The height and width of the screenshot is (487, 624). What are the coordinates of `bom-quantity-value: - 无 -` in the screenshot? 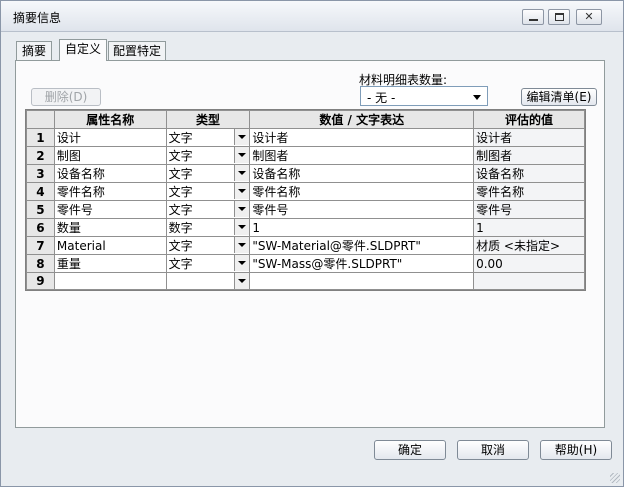 It's located at (381, 98).